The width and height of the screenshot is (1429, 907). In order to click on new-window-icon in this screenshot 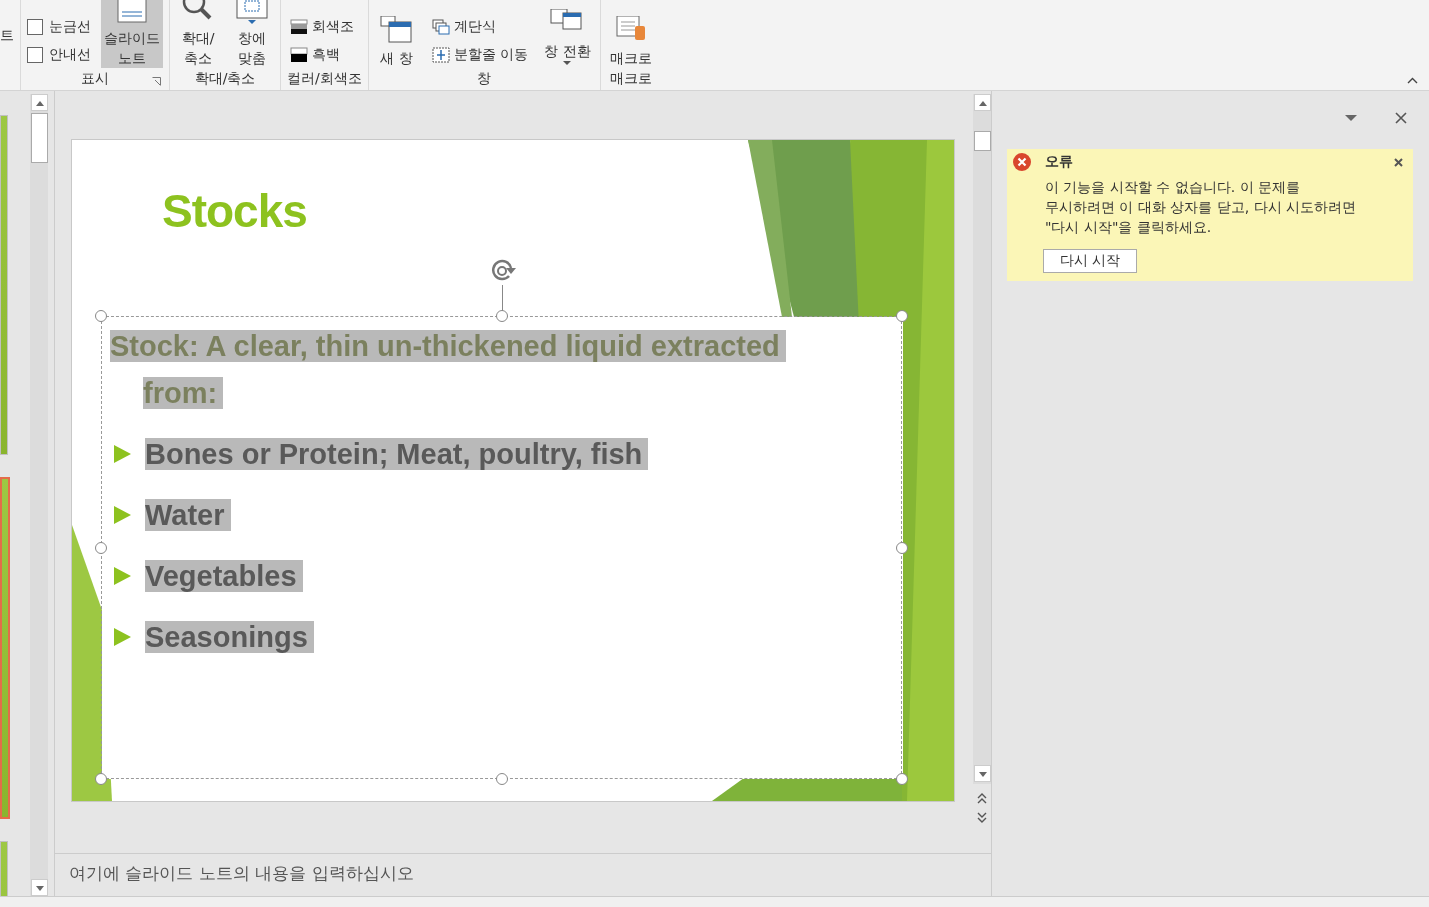, I will do `click(396, 31)`.